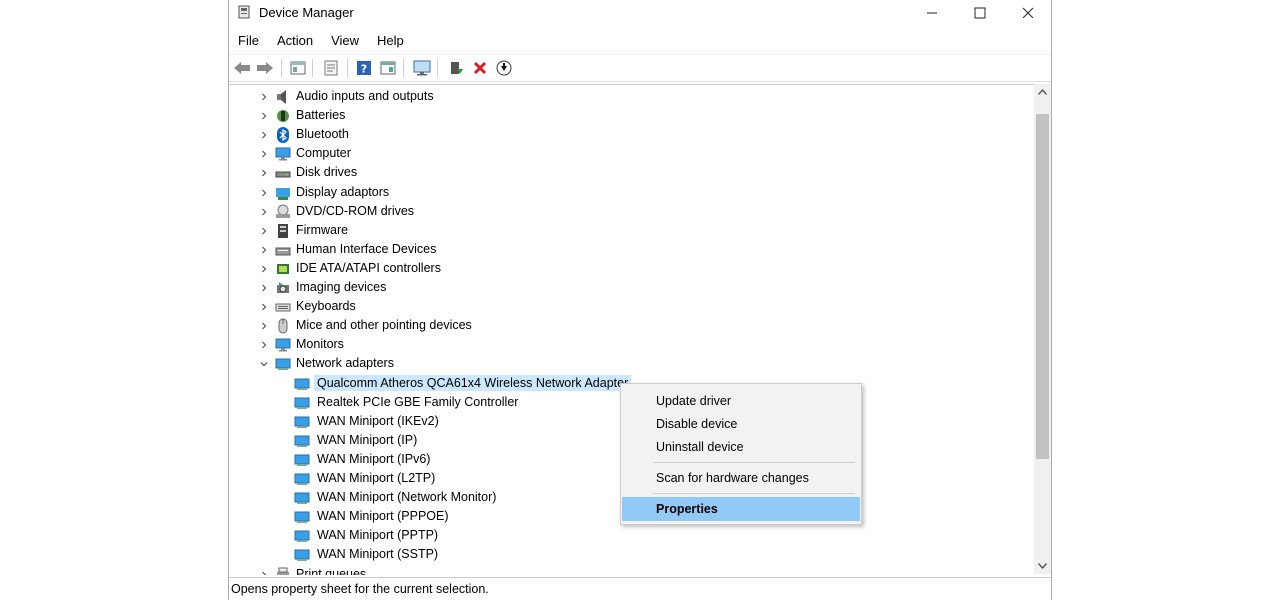 Image resolution: width=1280 pixels, height=600 pixels. I want to click on network-adapter-row: WAN Miniport (PPPOE), so click(442, 516).